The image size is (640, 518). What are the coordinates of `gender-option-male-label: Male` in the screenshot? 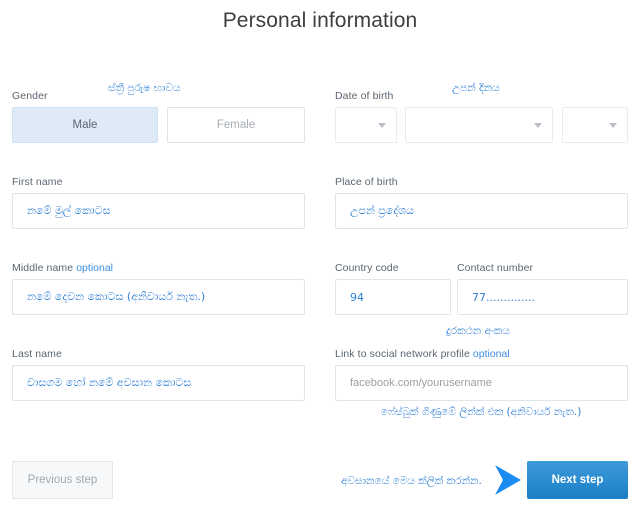 It's located at (85, 125).